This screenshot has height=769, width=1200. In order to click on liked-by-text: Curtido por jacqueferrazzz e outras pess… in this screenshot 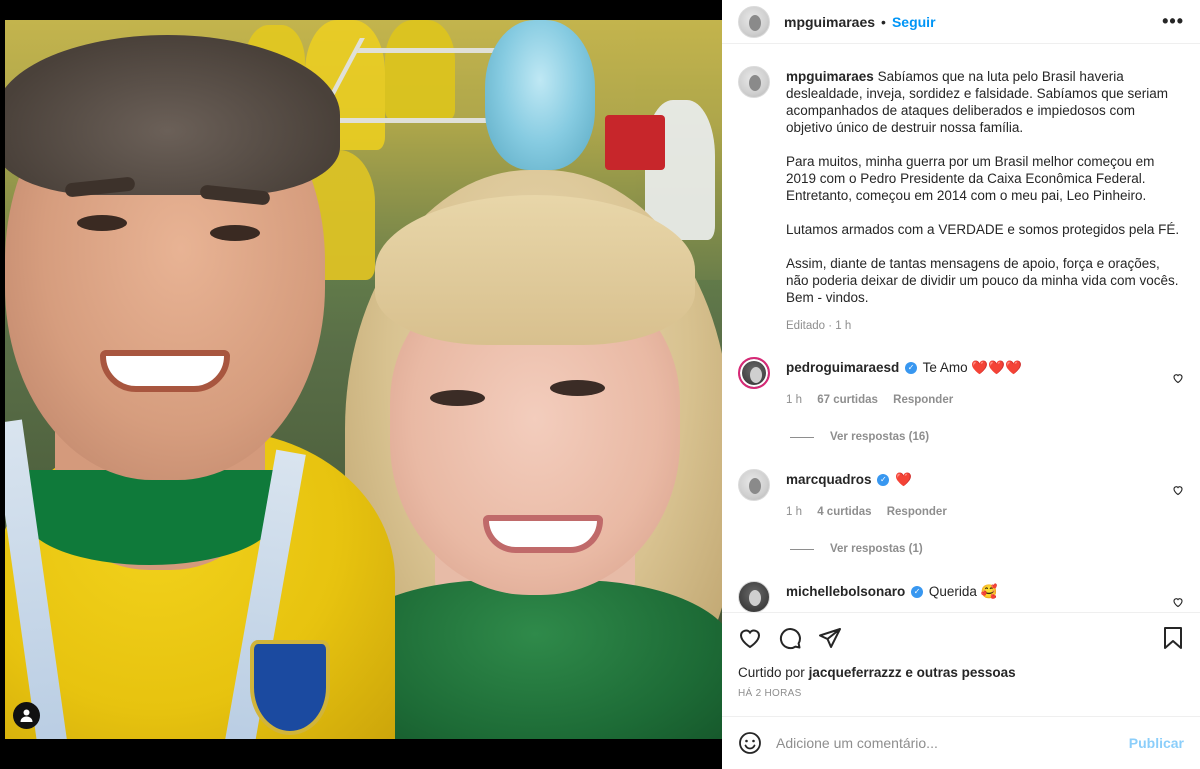, I will do `click(961, 672)`.